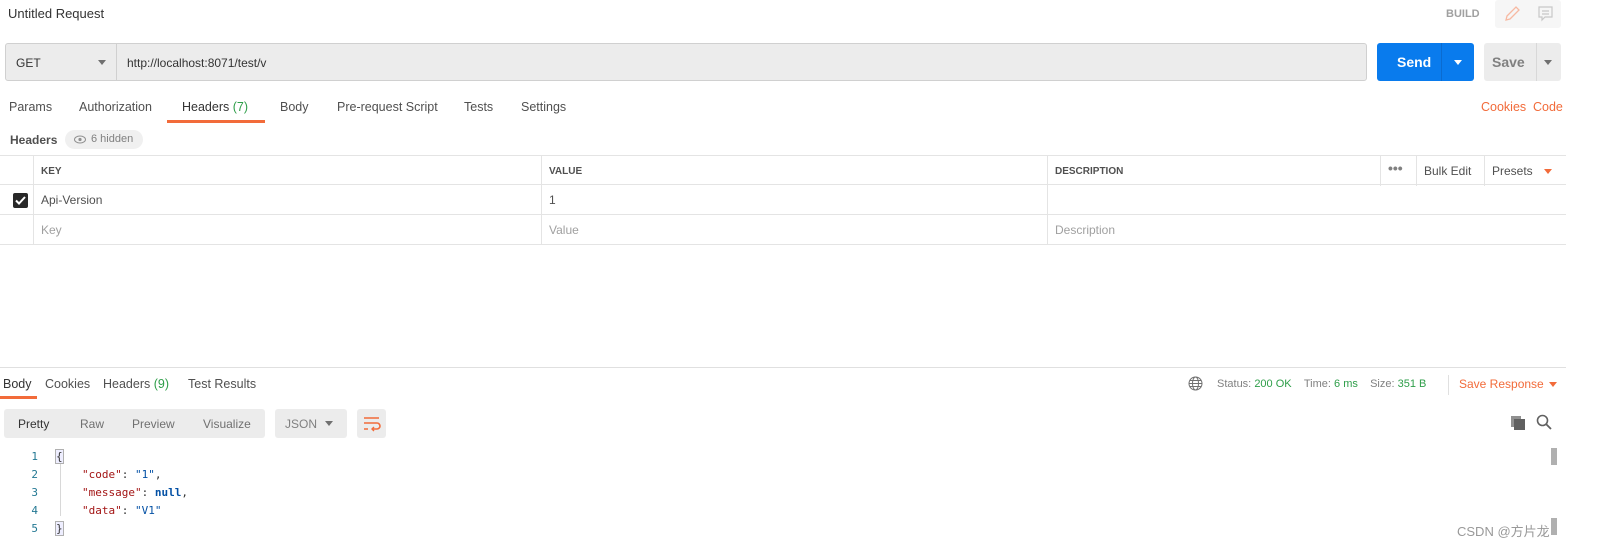 The image size is (1614, 560). What do you see at coordinates (794, 171) in the screenshot?
I see `column-value: VALUE` at bounding box center [794, 171].